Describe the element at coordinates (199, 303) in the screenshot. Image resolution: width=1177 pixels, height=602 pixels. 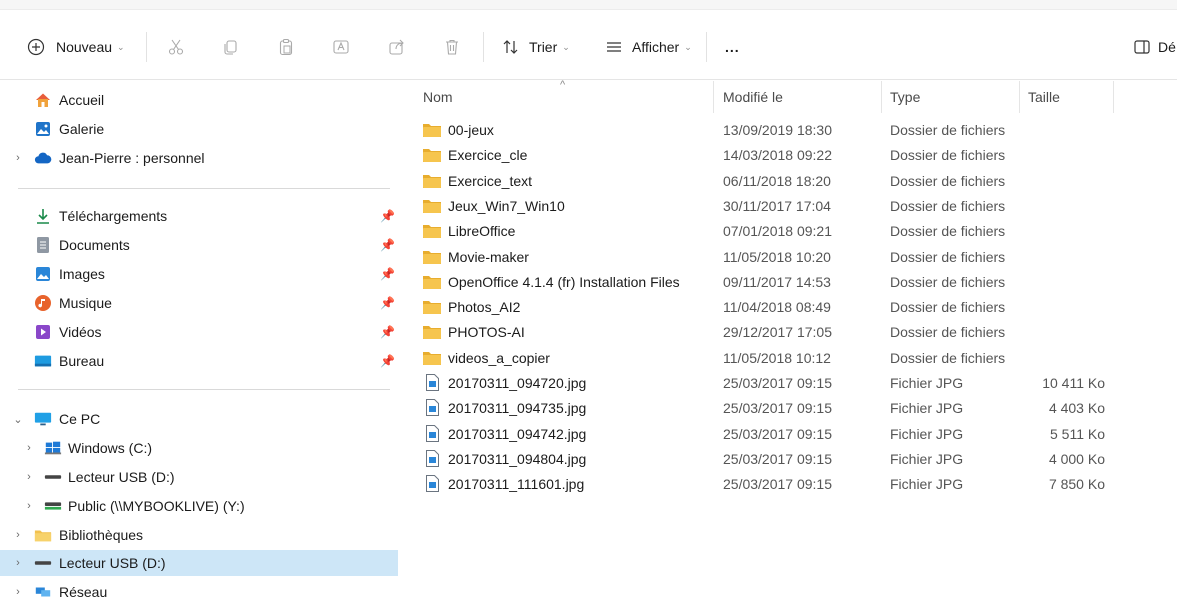
I see `nav-item-music: Musique 📌` at that location.